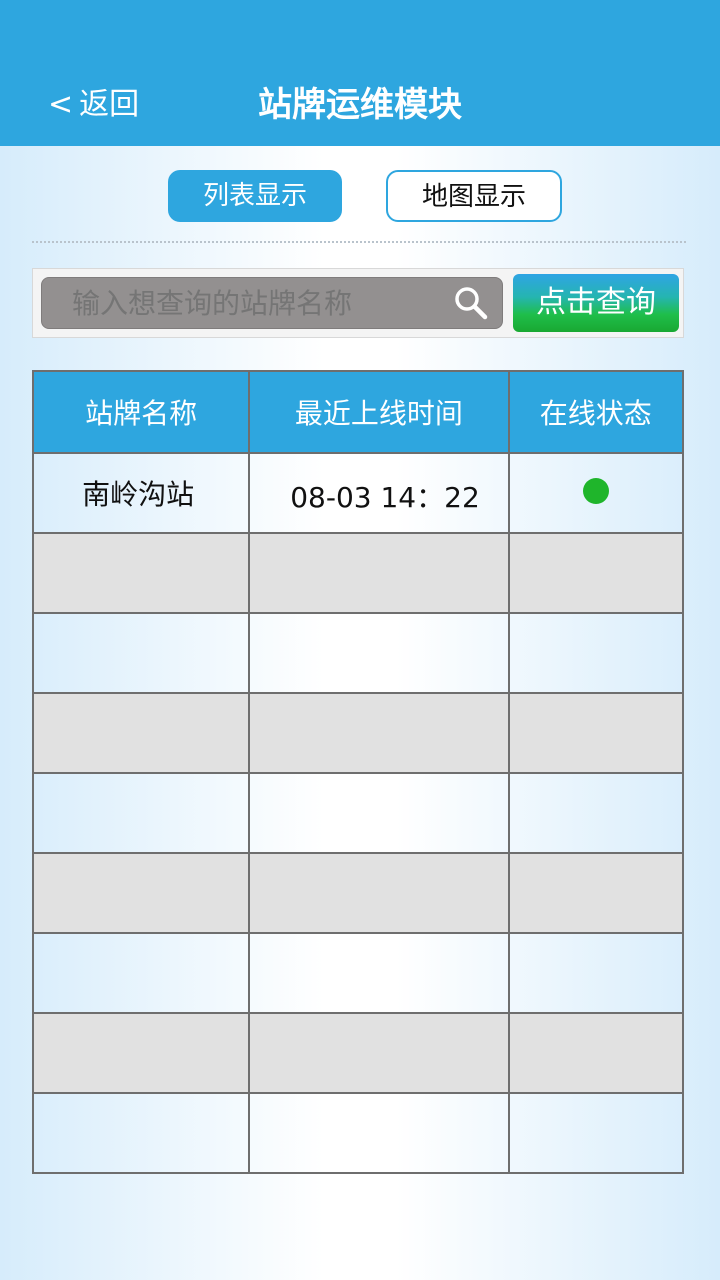  I want to click on column-header-last-online: 最近上线时间, so click(379, 412).